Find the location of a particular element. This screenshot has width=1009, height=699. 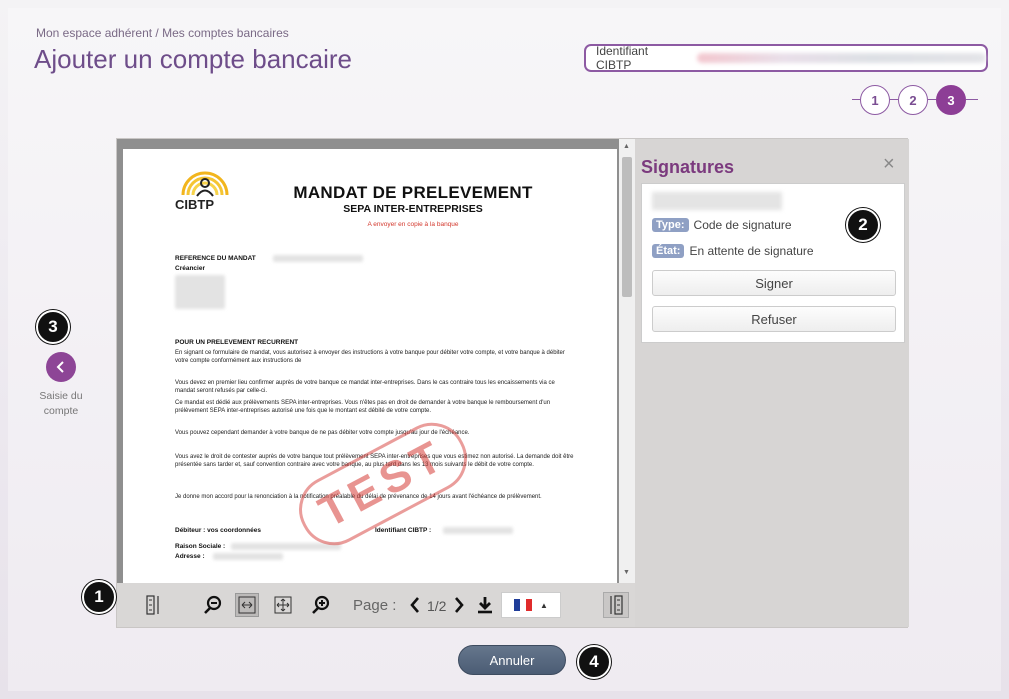

id-cibtp-field: Identifiant CIBTP is located at coordinates (786, 58).